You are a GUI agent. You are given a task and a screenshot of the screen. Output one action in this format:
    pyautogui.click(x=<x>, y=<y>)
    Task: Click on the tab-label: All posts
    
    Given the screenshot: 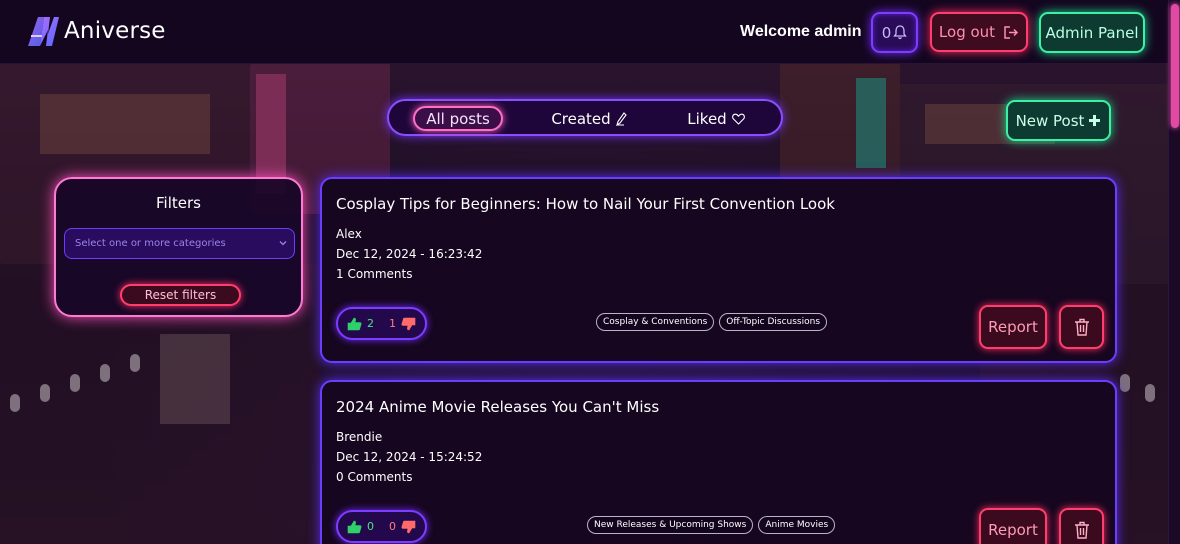 What is the action you would take?
    pyautogui.click(x=458, y=118)
    